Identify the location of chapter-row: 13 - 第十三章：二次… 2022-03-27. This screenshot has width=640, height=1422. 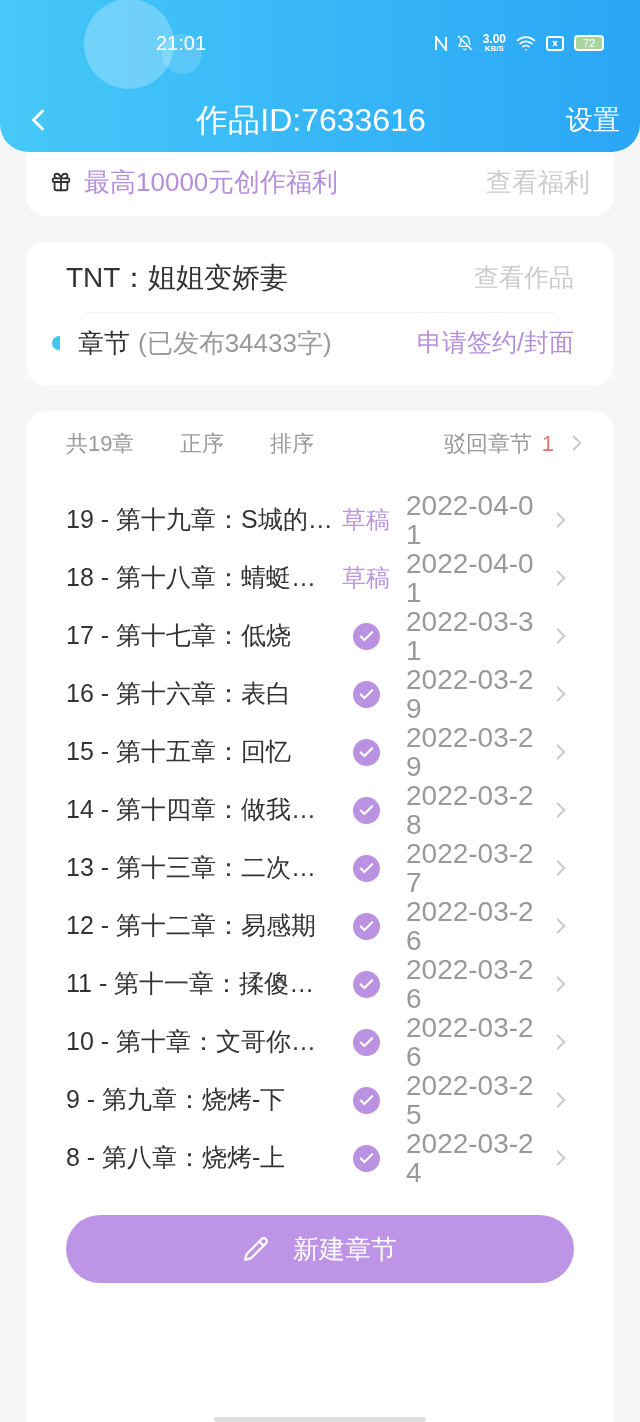
(320, 868).